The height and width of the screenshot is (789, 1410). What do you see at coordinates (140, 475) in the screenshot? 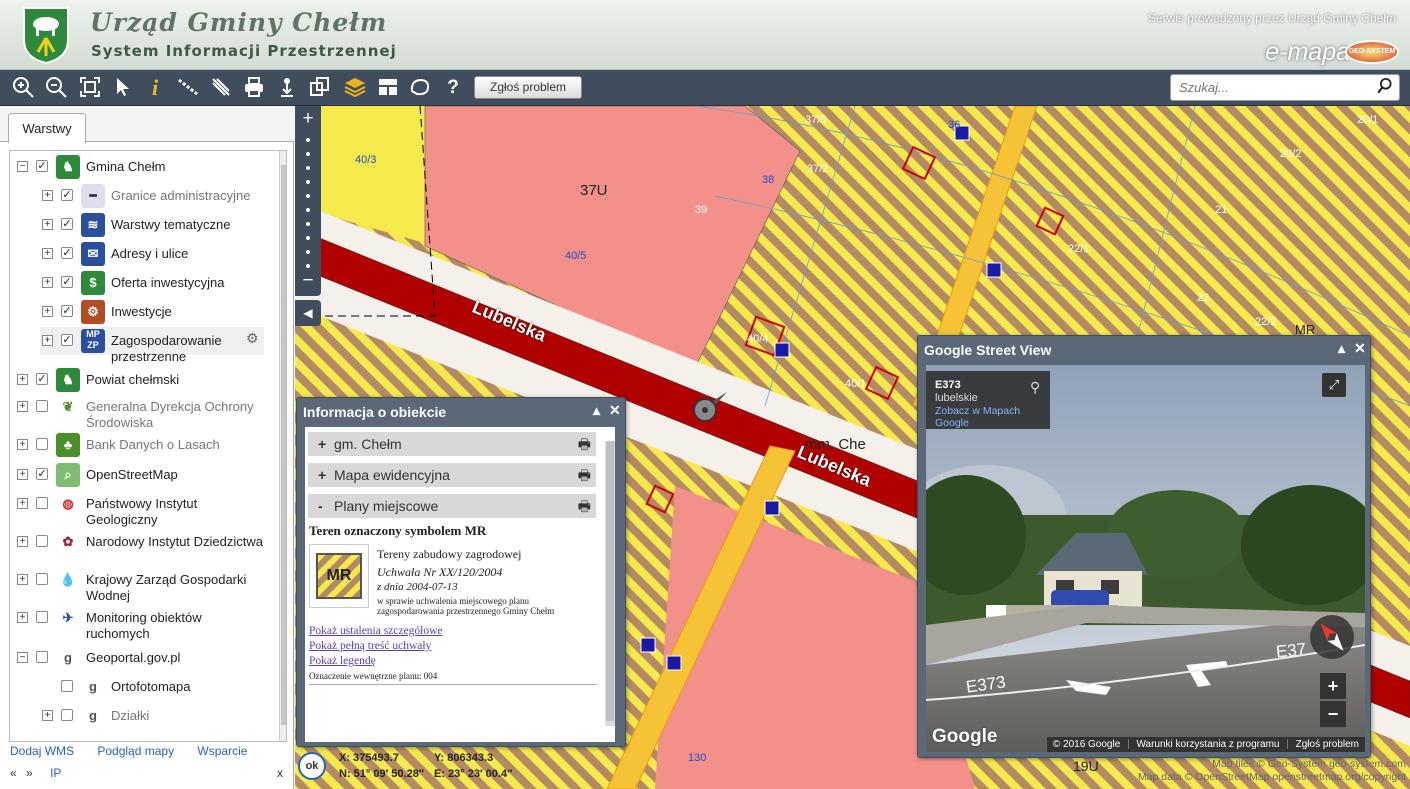
I see `layer-row: + ✓ ⌕ OpenStreetMap` at bounding box center [140, 475].